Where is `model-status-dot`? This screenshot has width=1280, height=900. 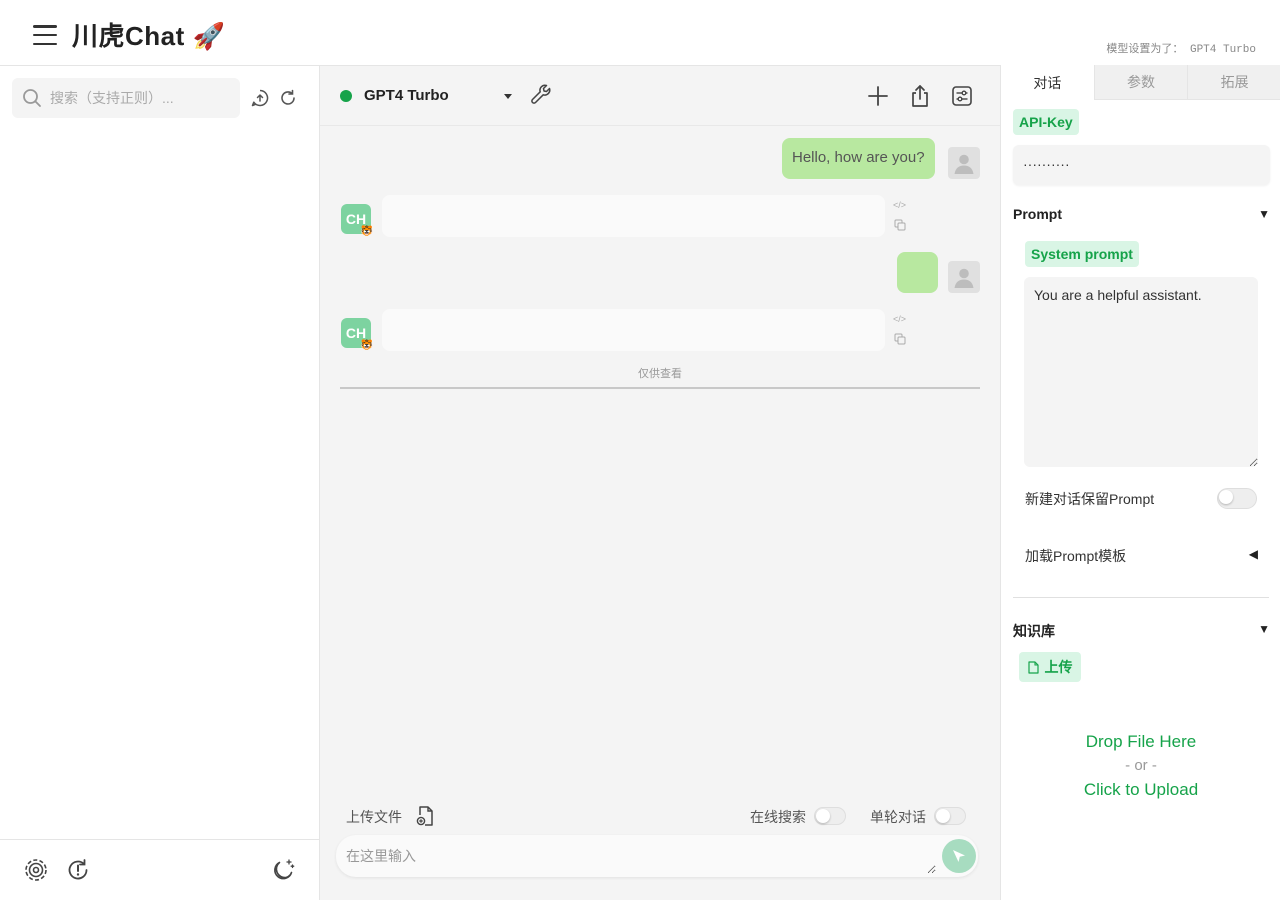 model-status-dot is located at coordinates (346, 96).